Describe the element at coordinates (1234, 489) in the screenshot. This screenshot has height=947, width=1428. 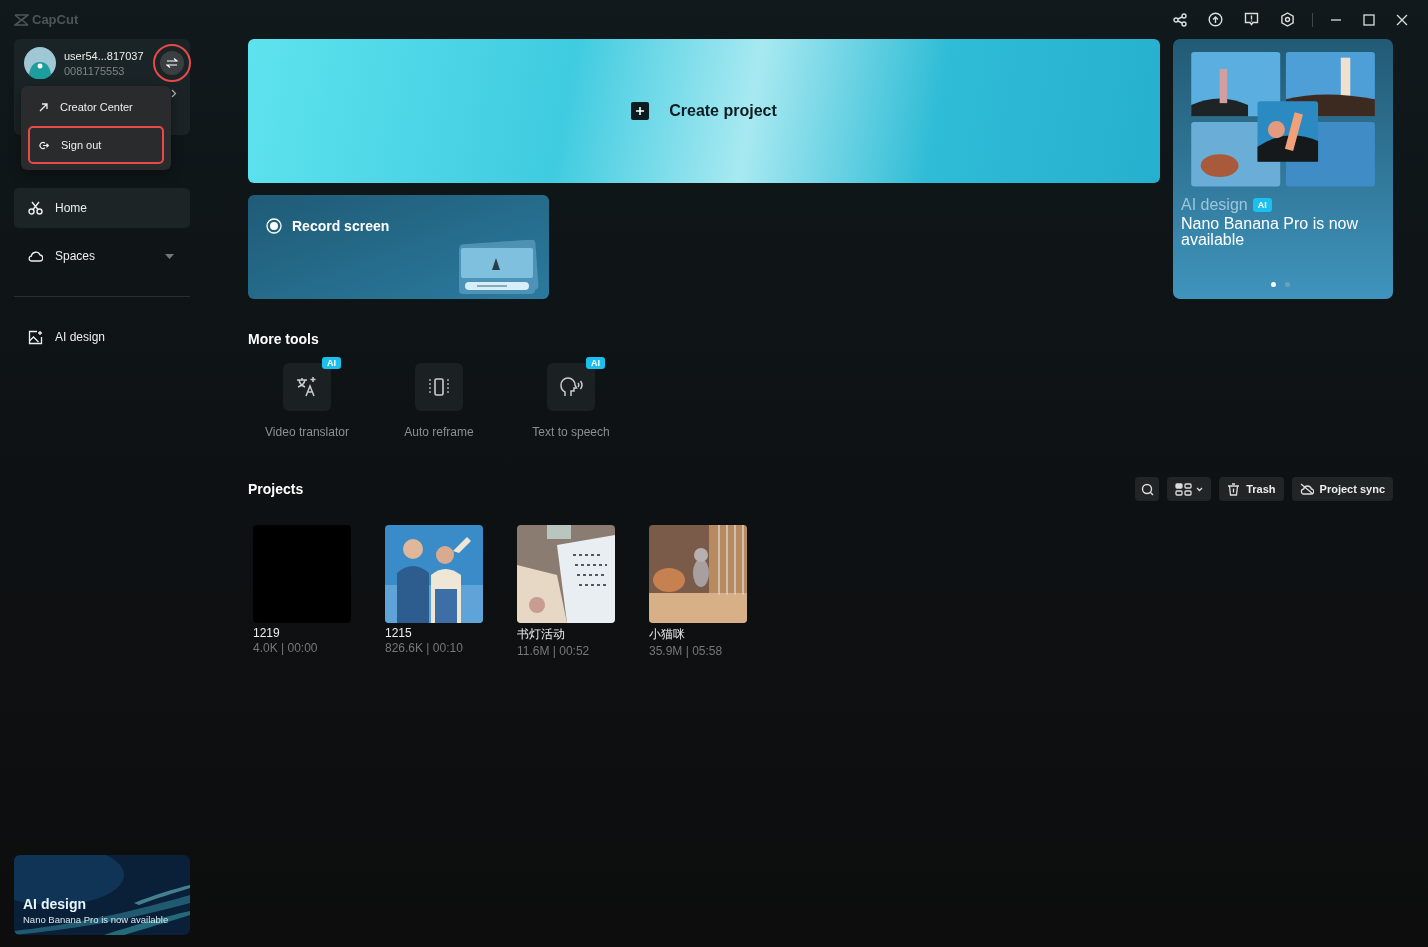
I see `trash-icon` at that location.